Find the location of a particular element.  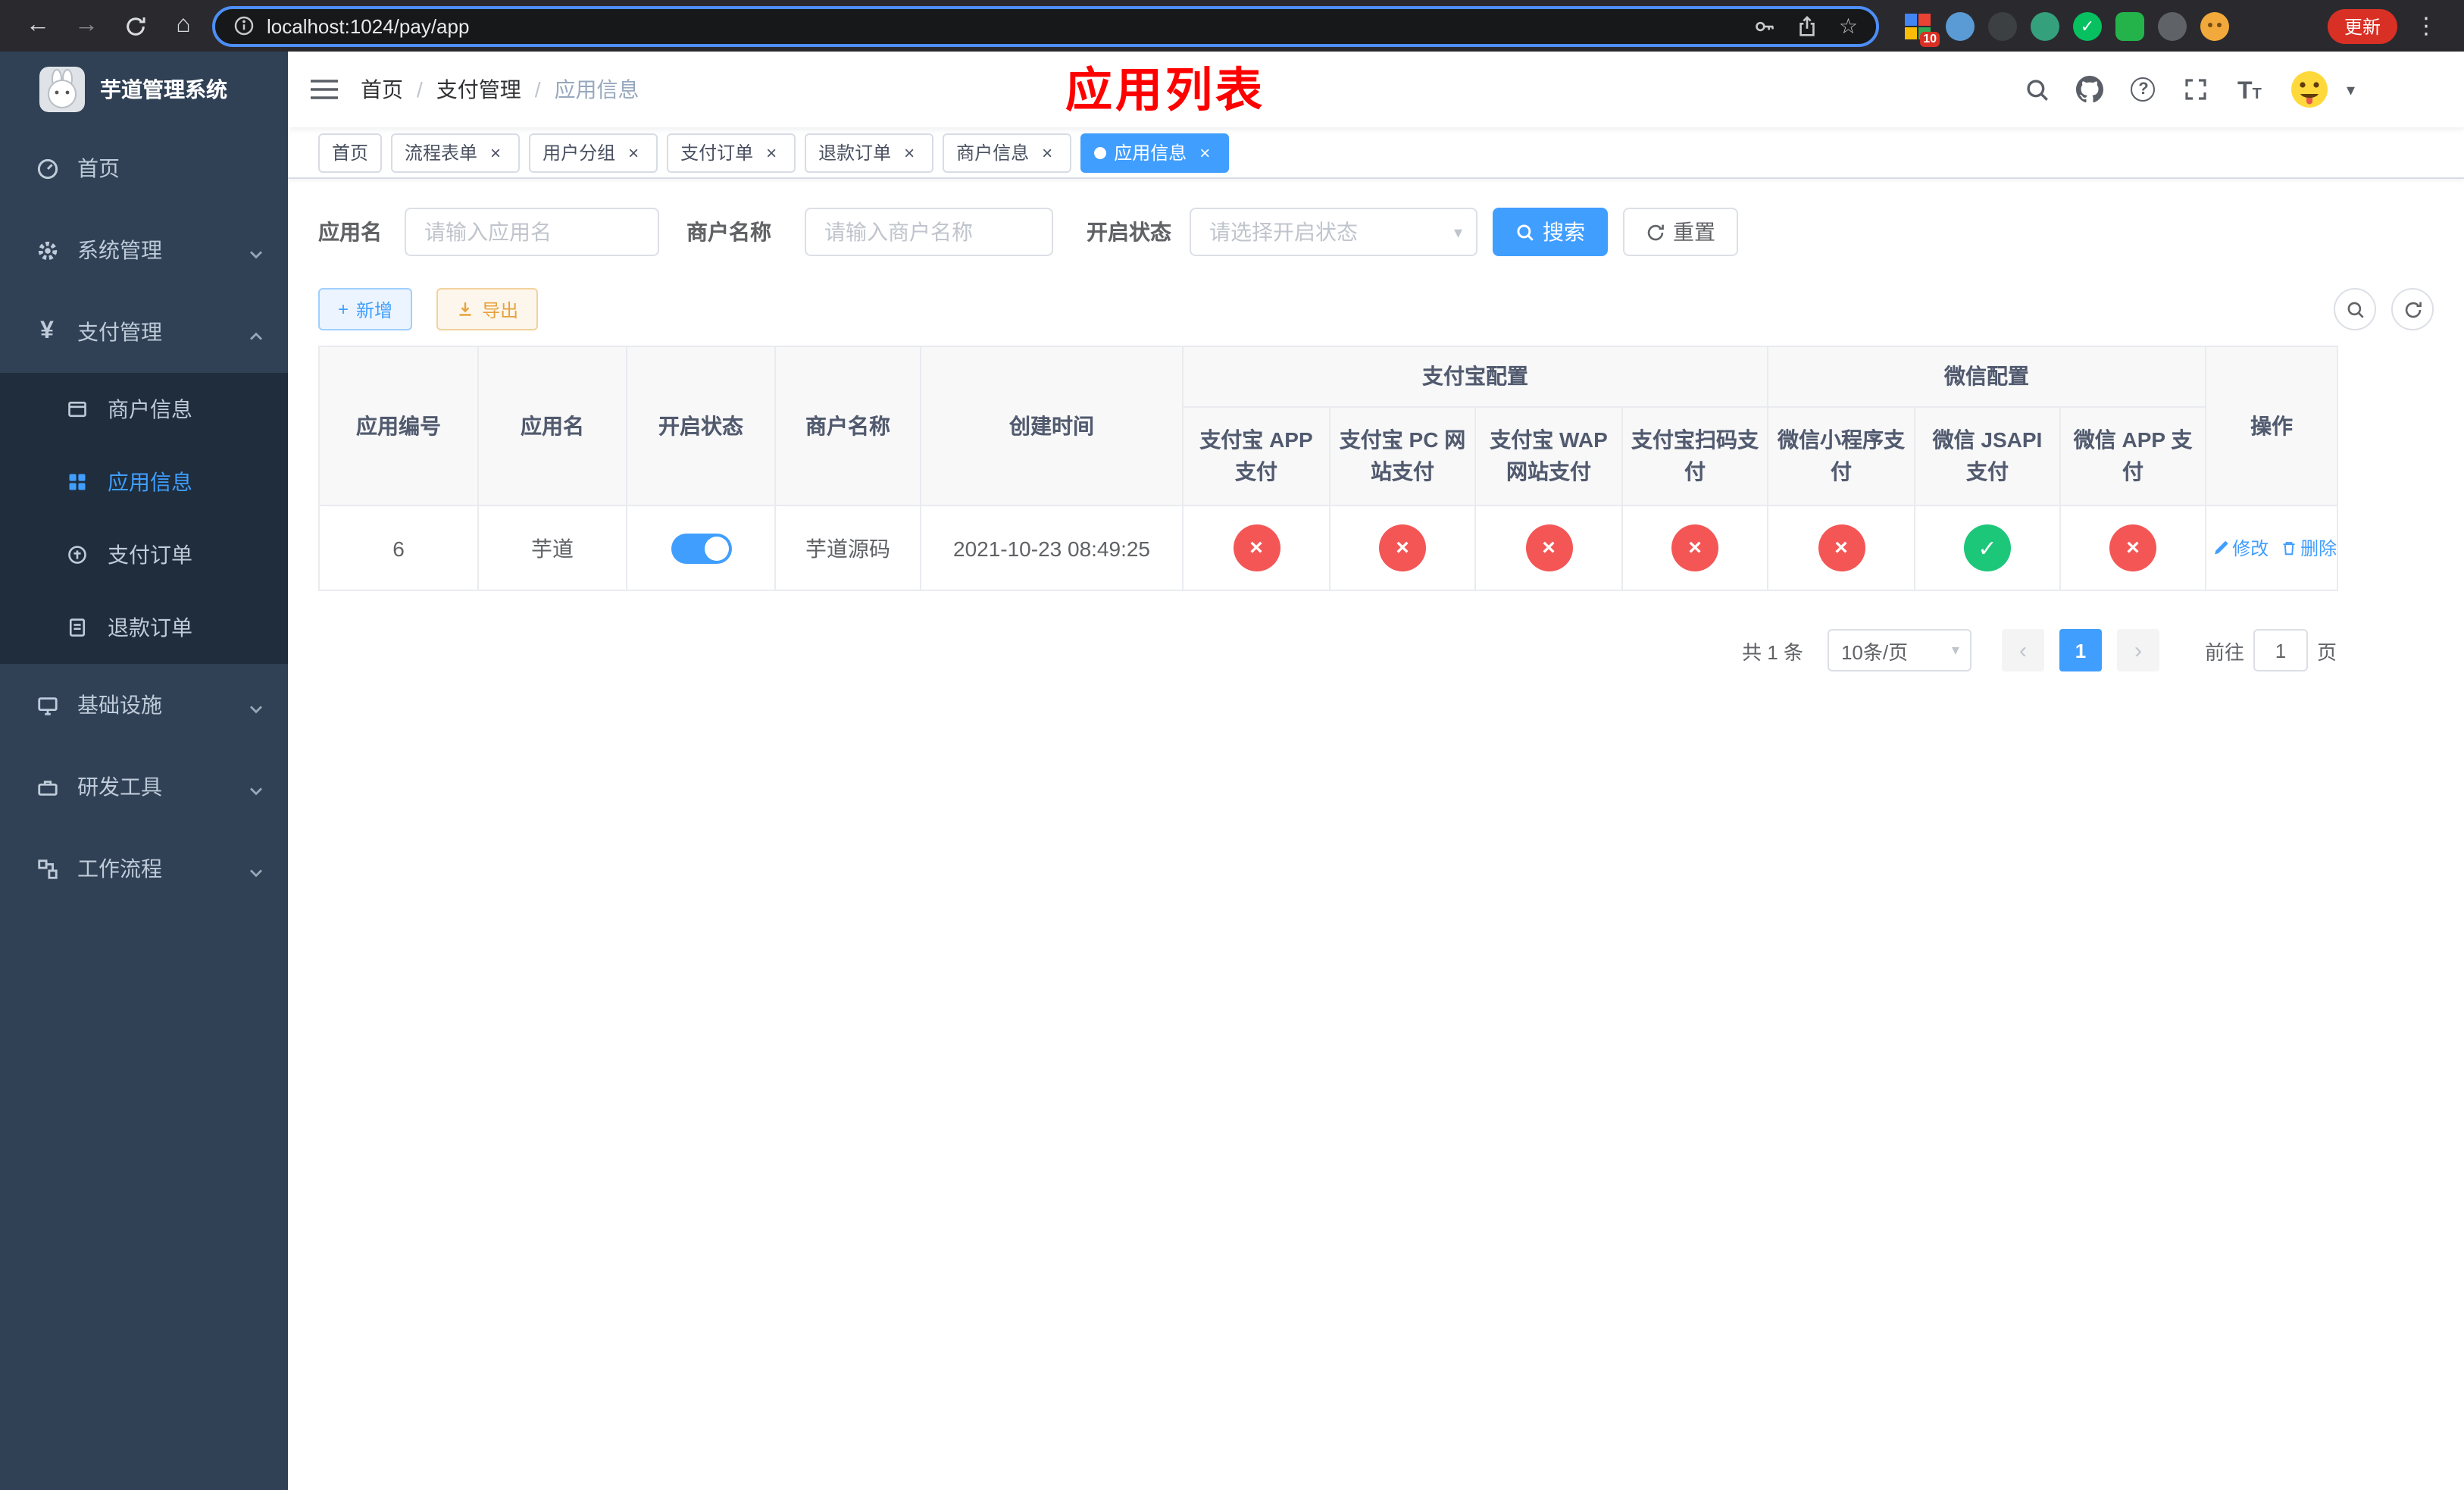

breadcrumb-payment: 支付管理 is located at coordinates (478, 89).